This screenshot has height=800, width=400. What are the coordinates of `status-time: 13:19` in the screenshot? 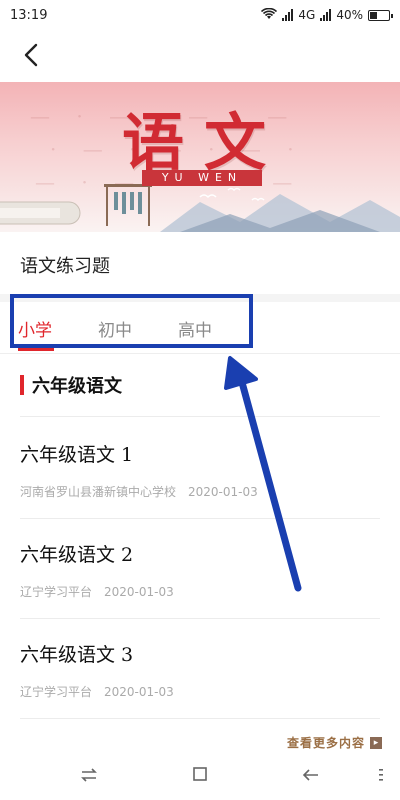 It's located at (29, 15).